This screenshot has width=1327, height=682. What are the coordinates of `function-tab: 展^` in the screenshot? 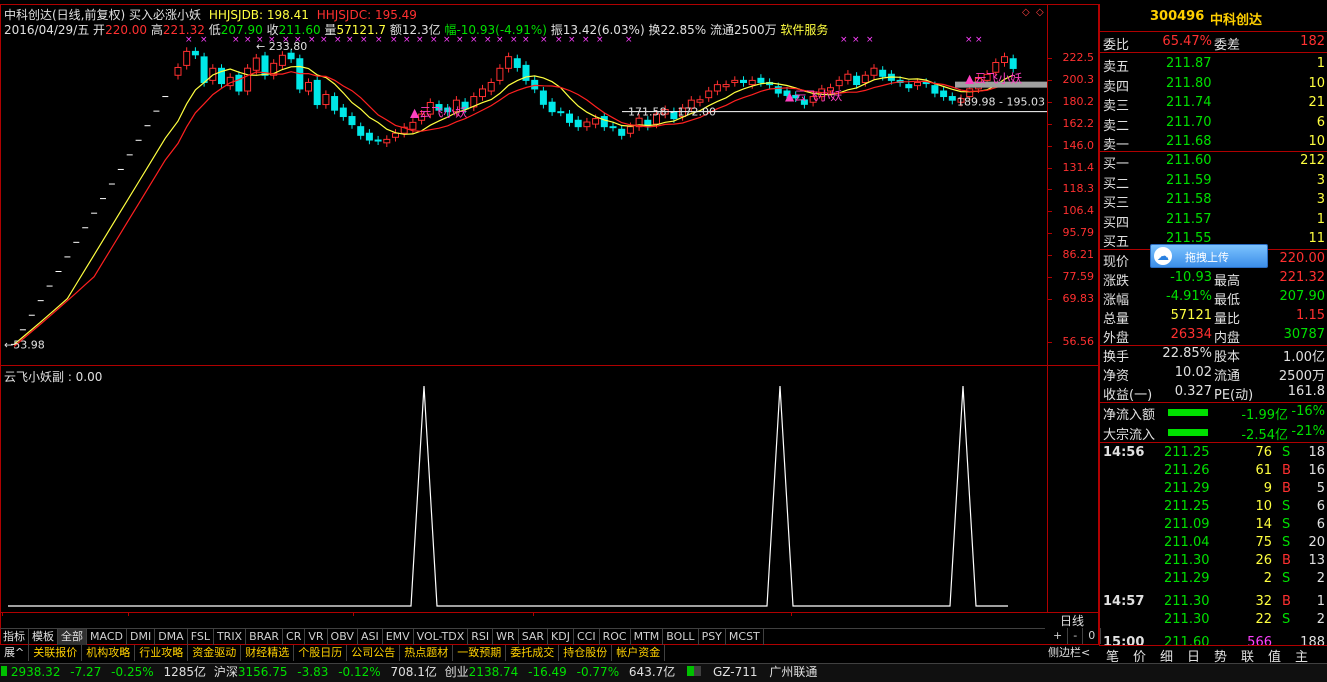 It's located at (15, 653).